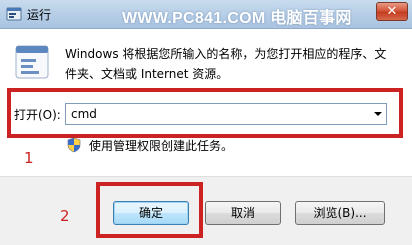 The width and height of the screenshot is (412, 245). I want to click on step-marker-1: 1, so click(29, 158).